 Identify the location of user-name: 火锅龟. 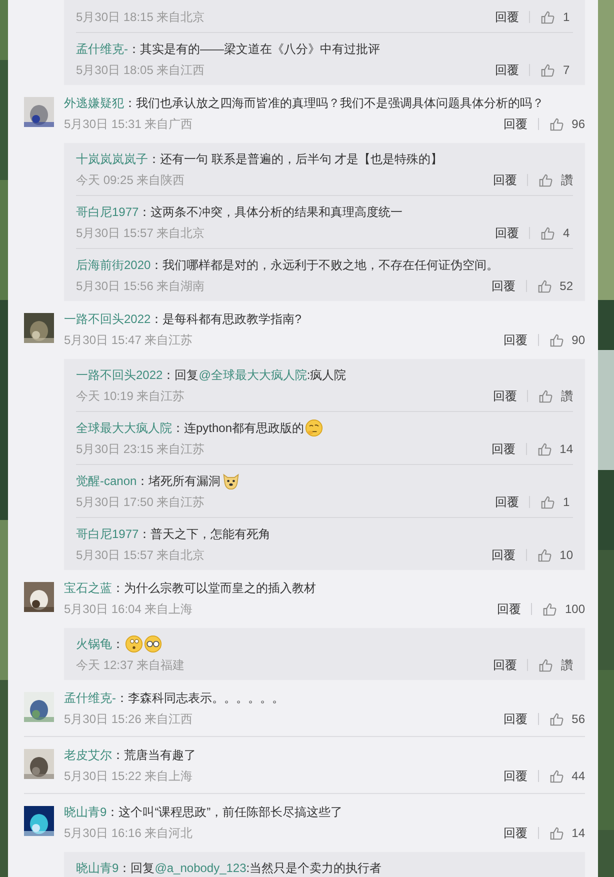
(94, 644).